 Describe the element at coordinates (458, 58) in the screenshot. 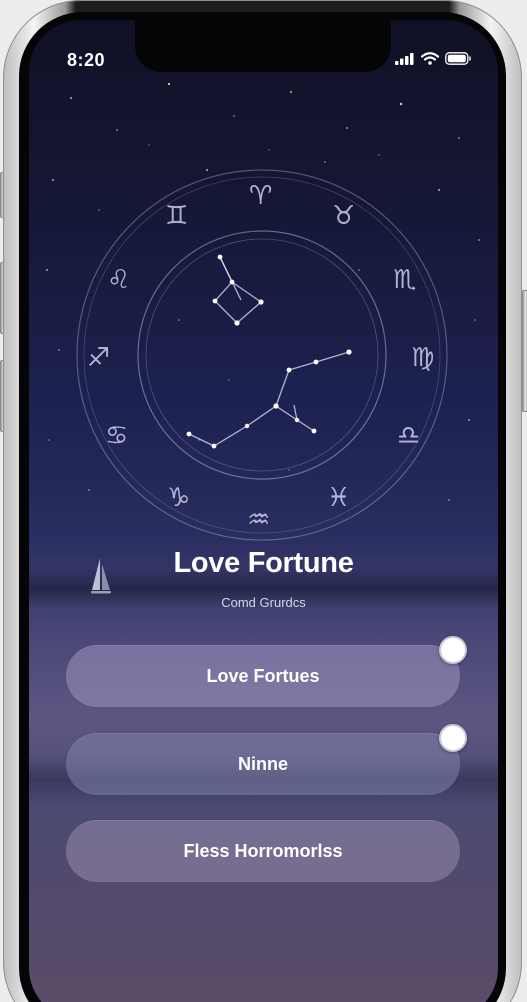

I see `battery-icon` at that location.